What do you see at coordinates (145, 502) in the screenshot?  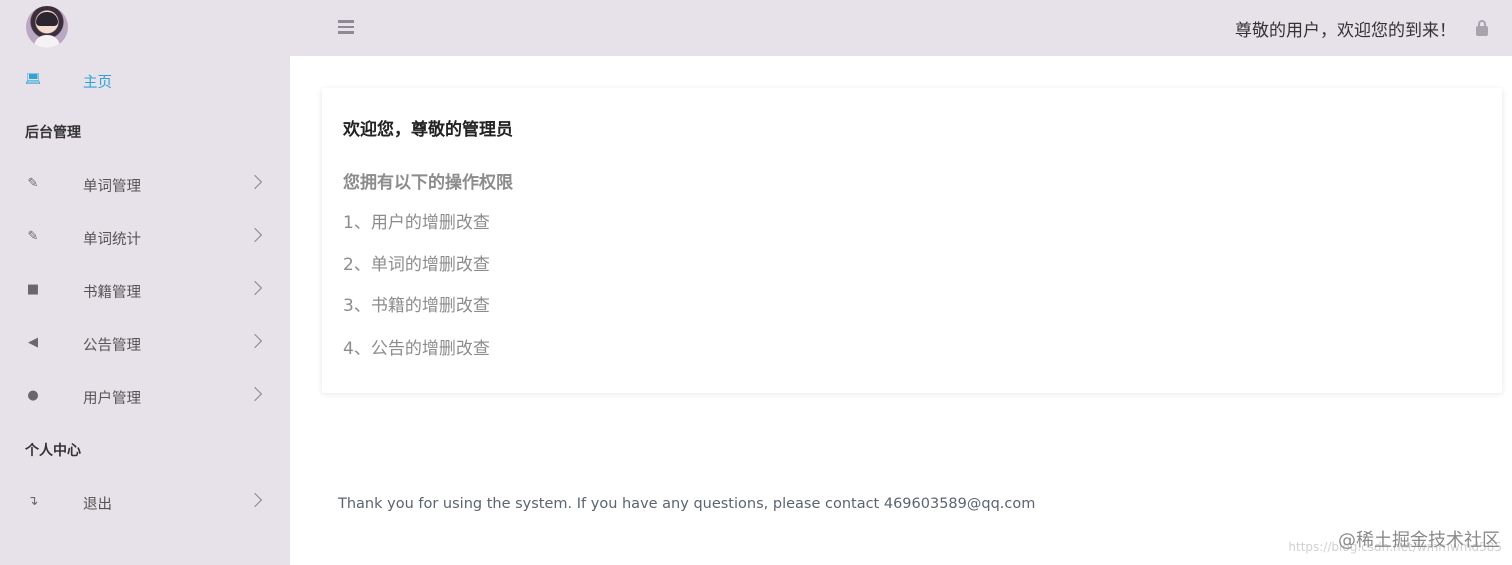 I see `sidebar-item-logout: ↴ 退出` at bounding box center [145, 502].